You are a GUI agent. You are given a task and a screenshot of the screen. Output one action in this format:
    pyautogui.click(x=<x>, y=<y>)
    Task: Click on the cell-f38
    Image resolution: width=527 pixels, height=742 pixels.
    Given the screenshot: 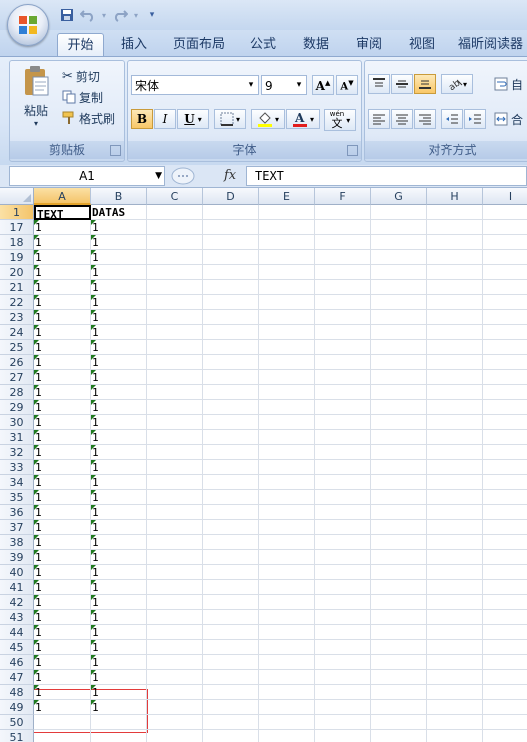 What is the action you would take?
    pyautogui.click(x=343, y=542)
    